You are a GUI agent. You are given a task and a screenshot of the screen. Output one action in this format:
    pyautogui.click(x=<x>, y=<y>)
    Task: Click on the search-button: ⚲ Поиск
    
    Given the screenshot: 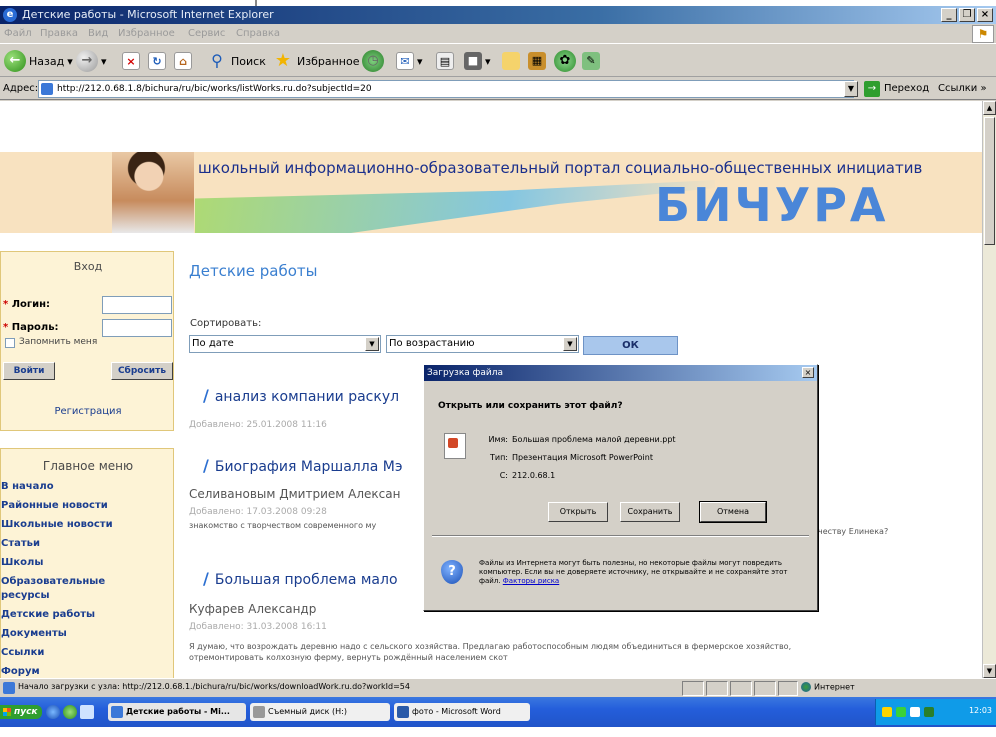 What is the action you would take?
    pyautogui.click(x=236, y=61)
    